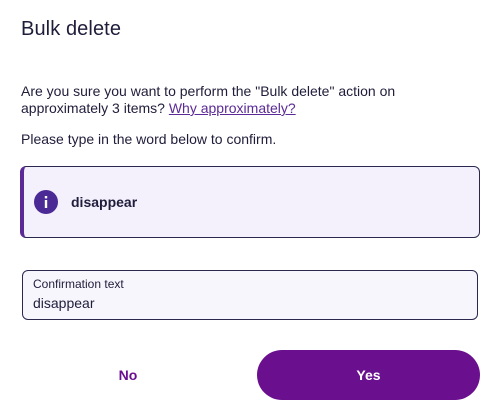 The height and width of the screenshot is (420, 500). Describe the element at coordinates (71, 29) in the screenshot. I see `dialog-title: Bulk delete` at that location.